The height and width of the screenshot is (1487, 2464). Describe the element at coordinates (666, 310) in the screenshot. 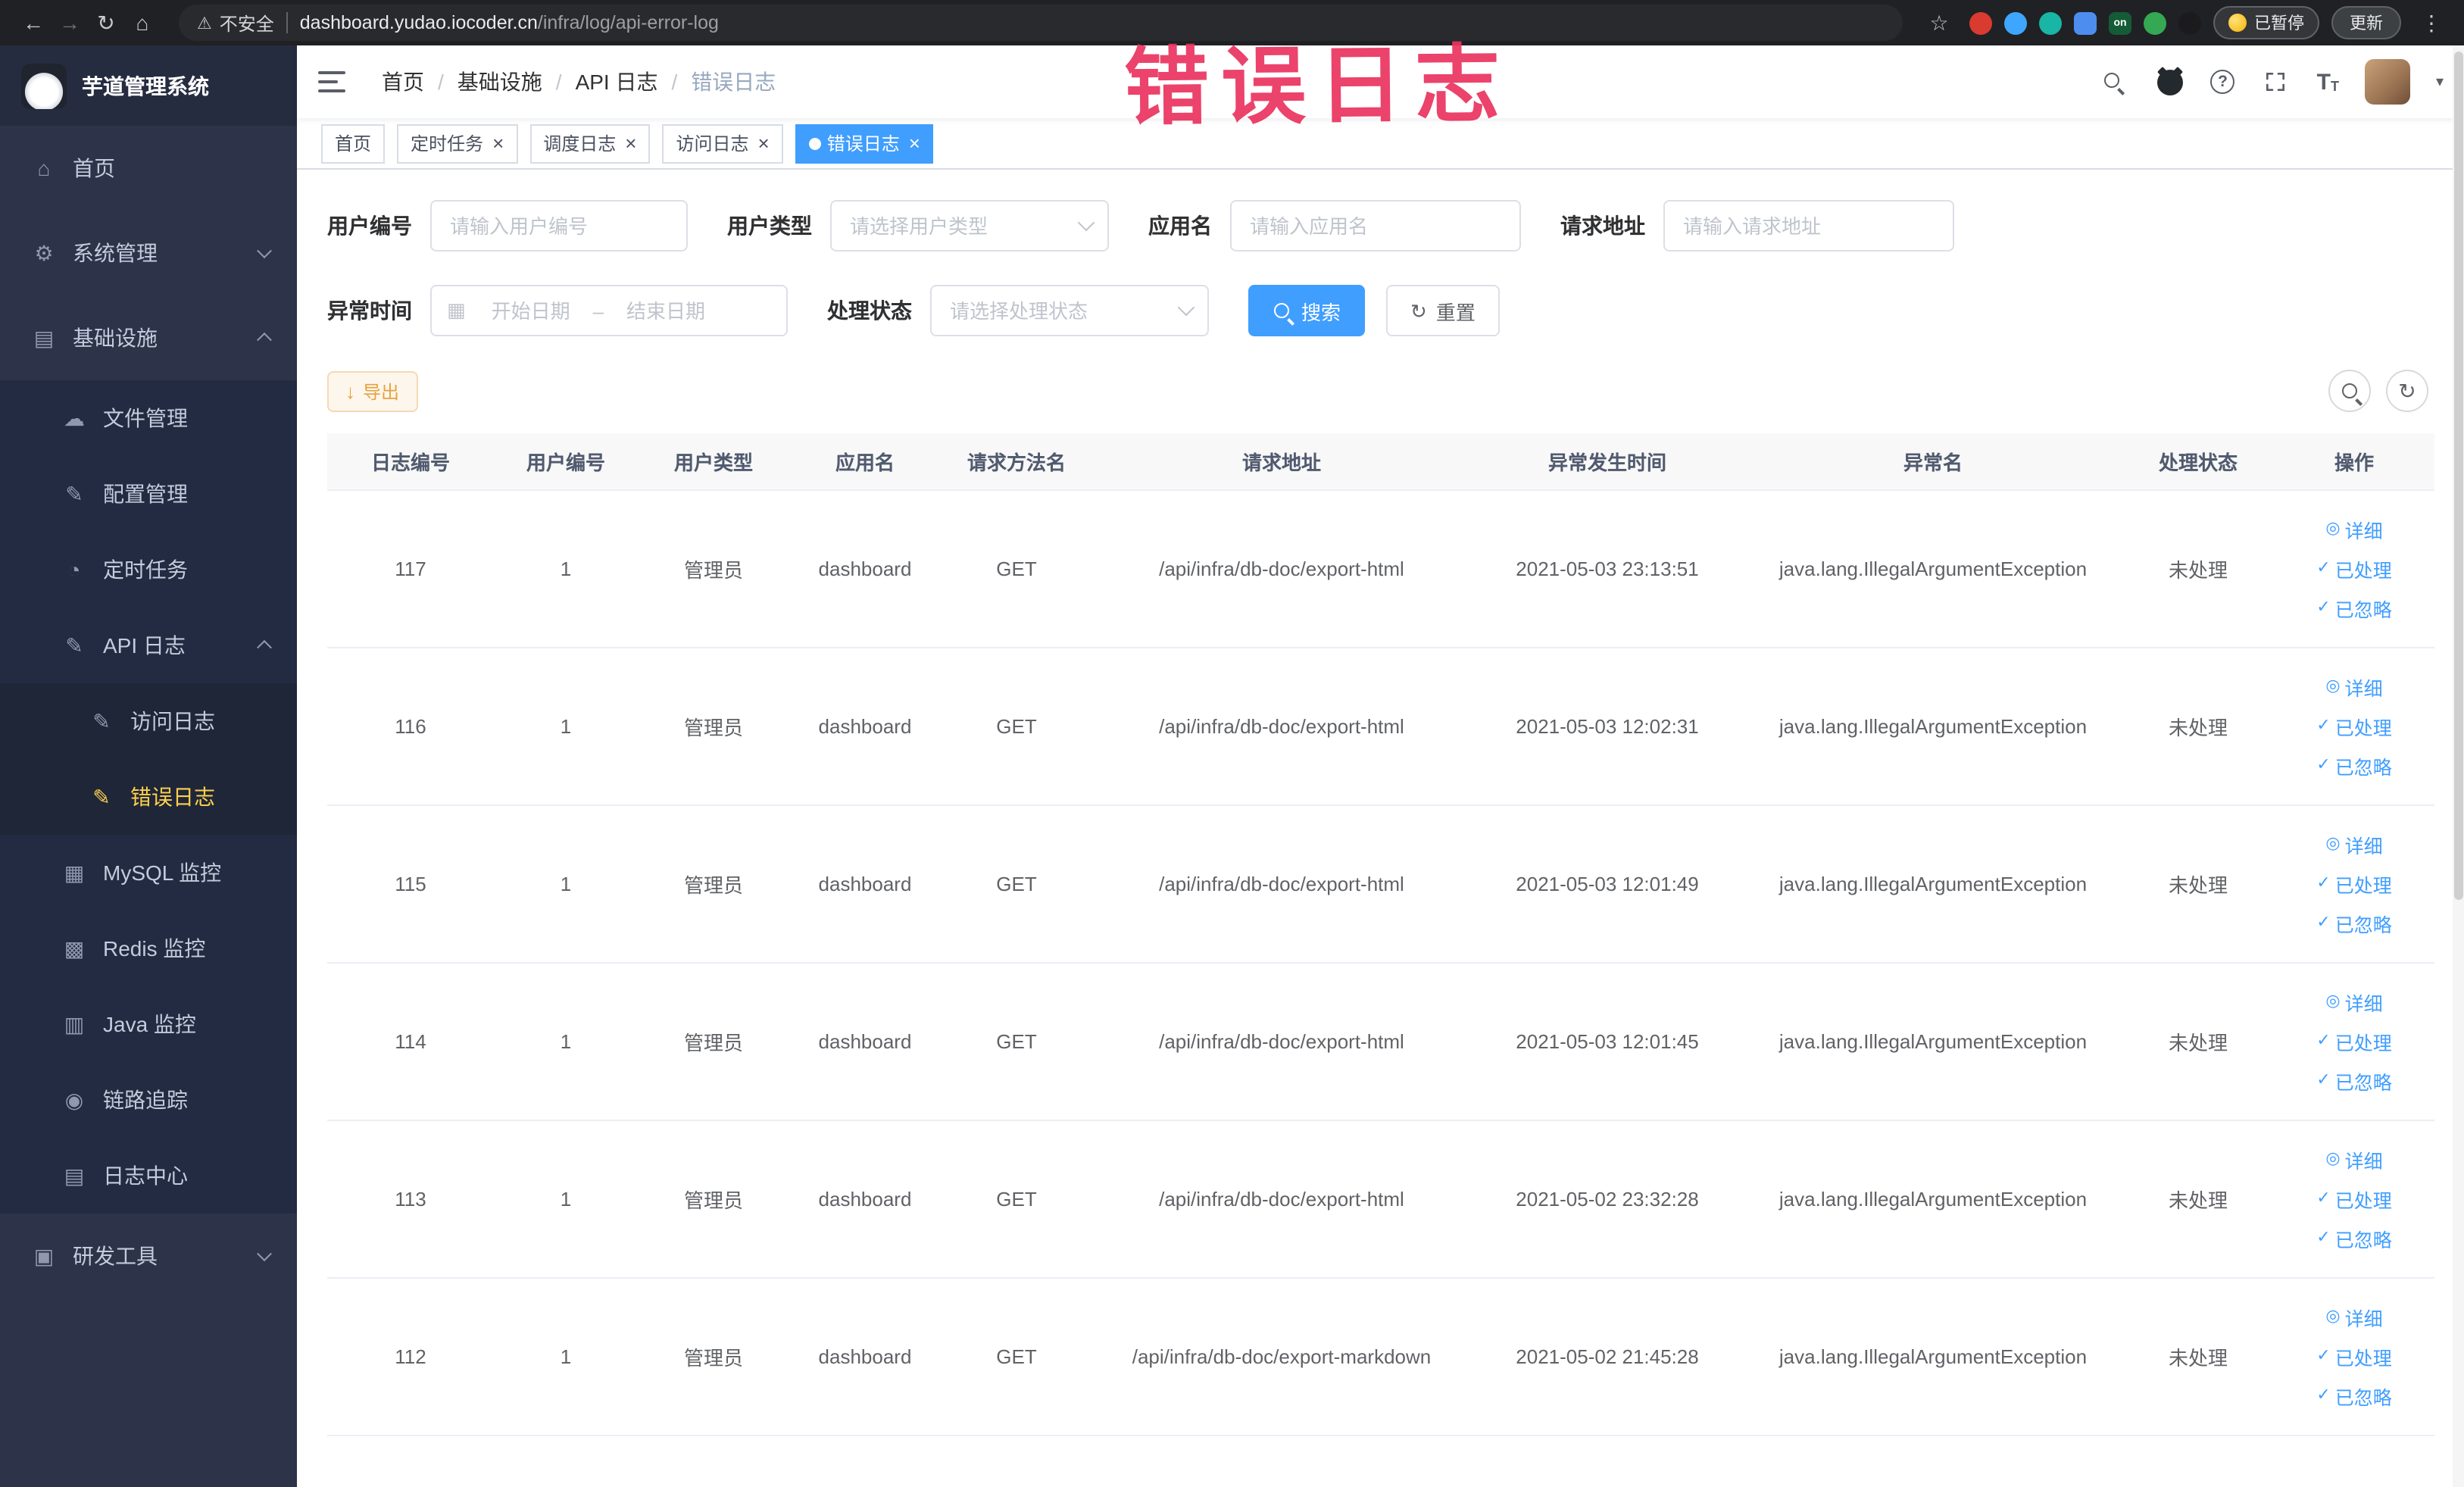

I see `end-date-input` at that location.